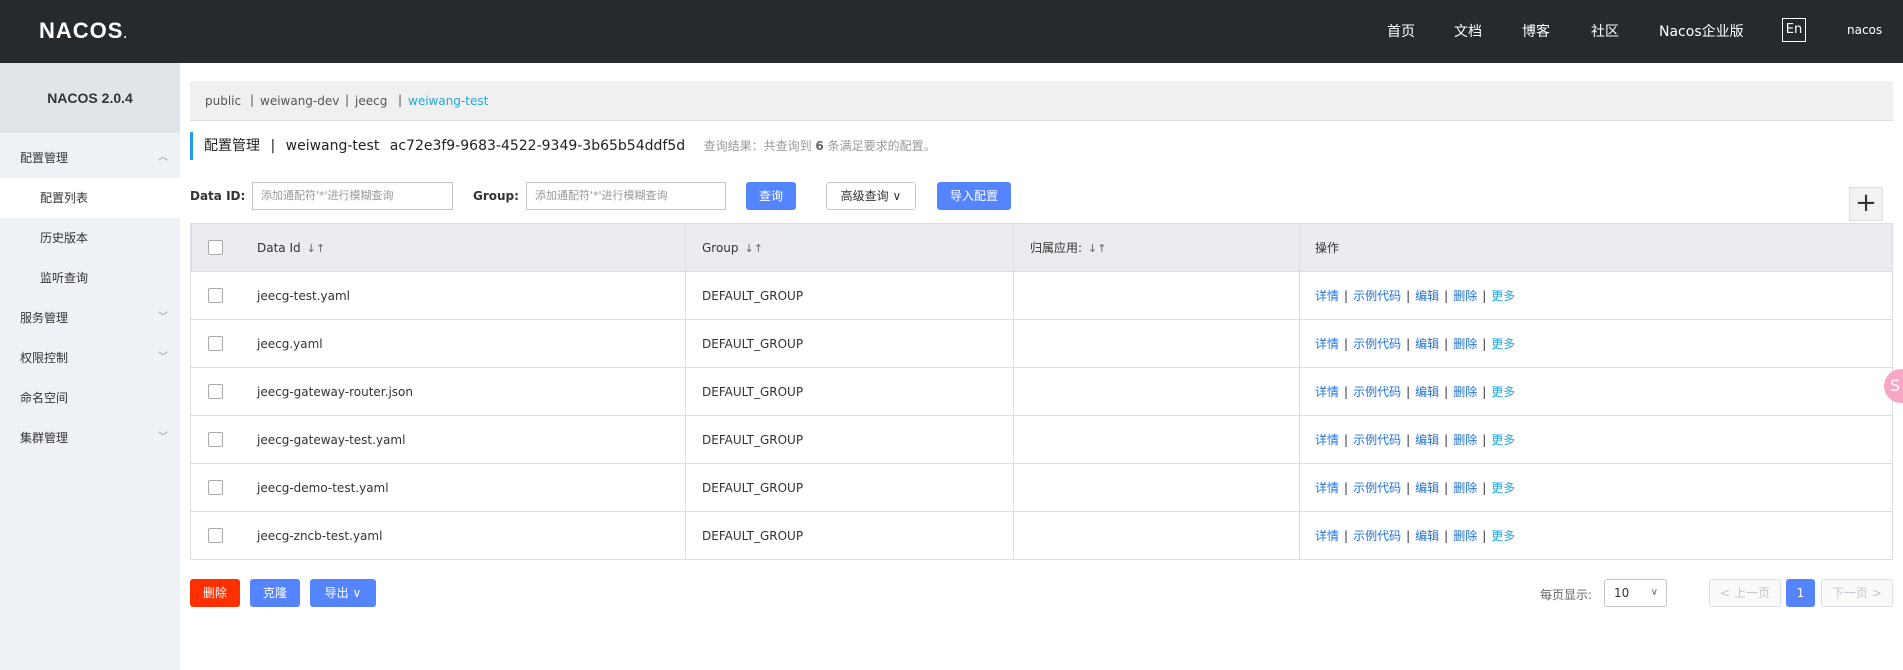  I want to click on sidebar-item-history: 历史版本, so click(90, 238).